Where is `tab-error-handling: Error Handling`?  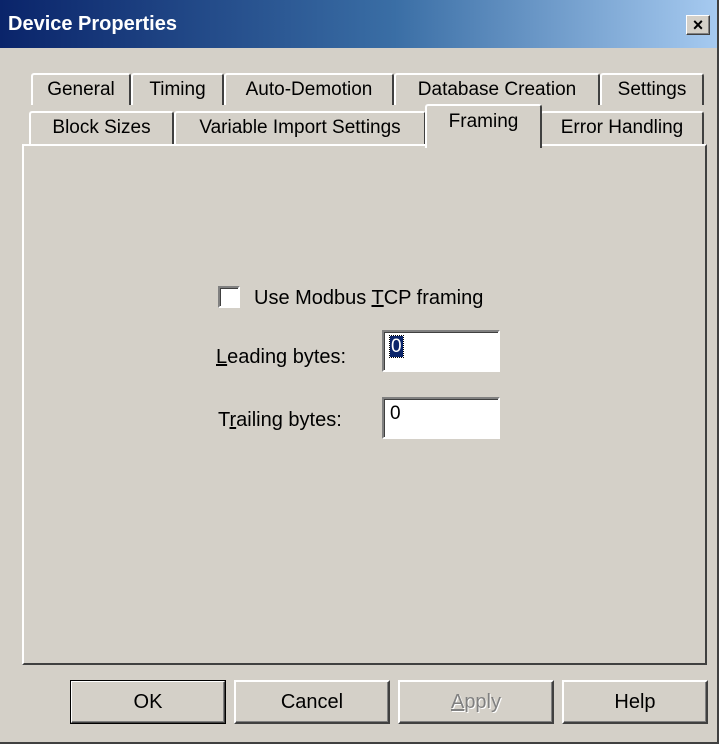 tab-error-handling: Error Handling is located at coordinates (622, 128).